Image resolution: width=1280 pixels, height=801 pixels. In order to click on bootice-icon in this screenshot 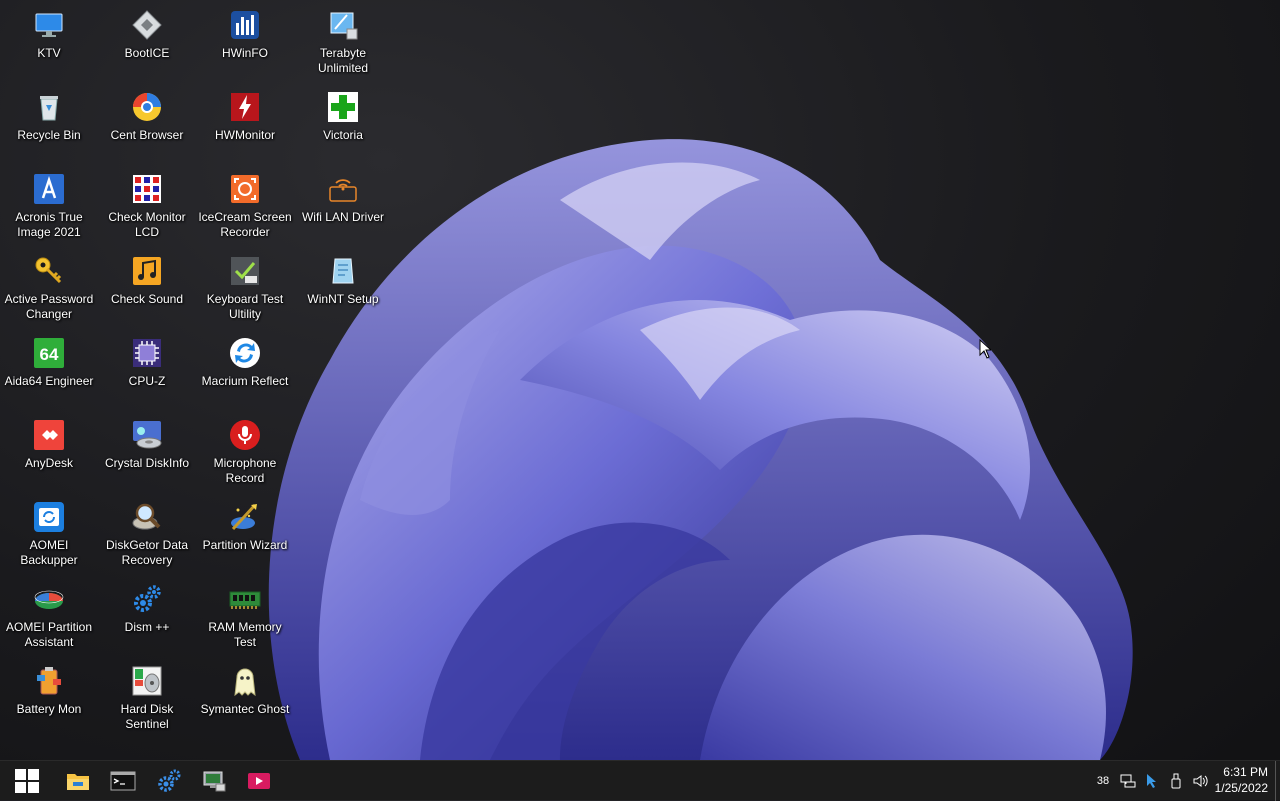, I will do `click(147, 25)`.